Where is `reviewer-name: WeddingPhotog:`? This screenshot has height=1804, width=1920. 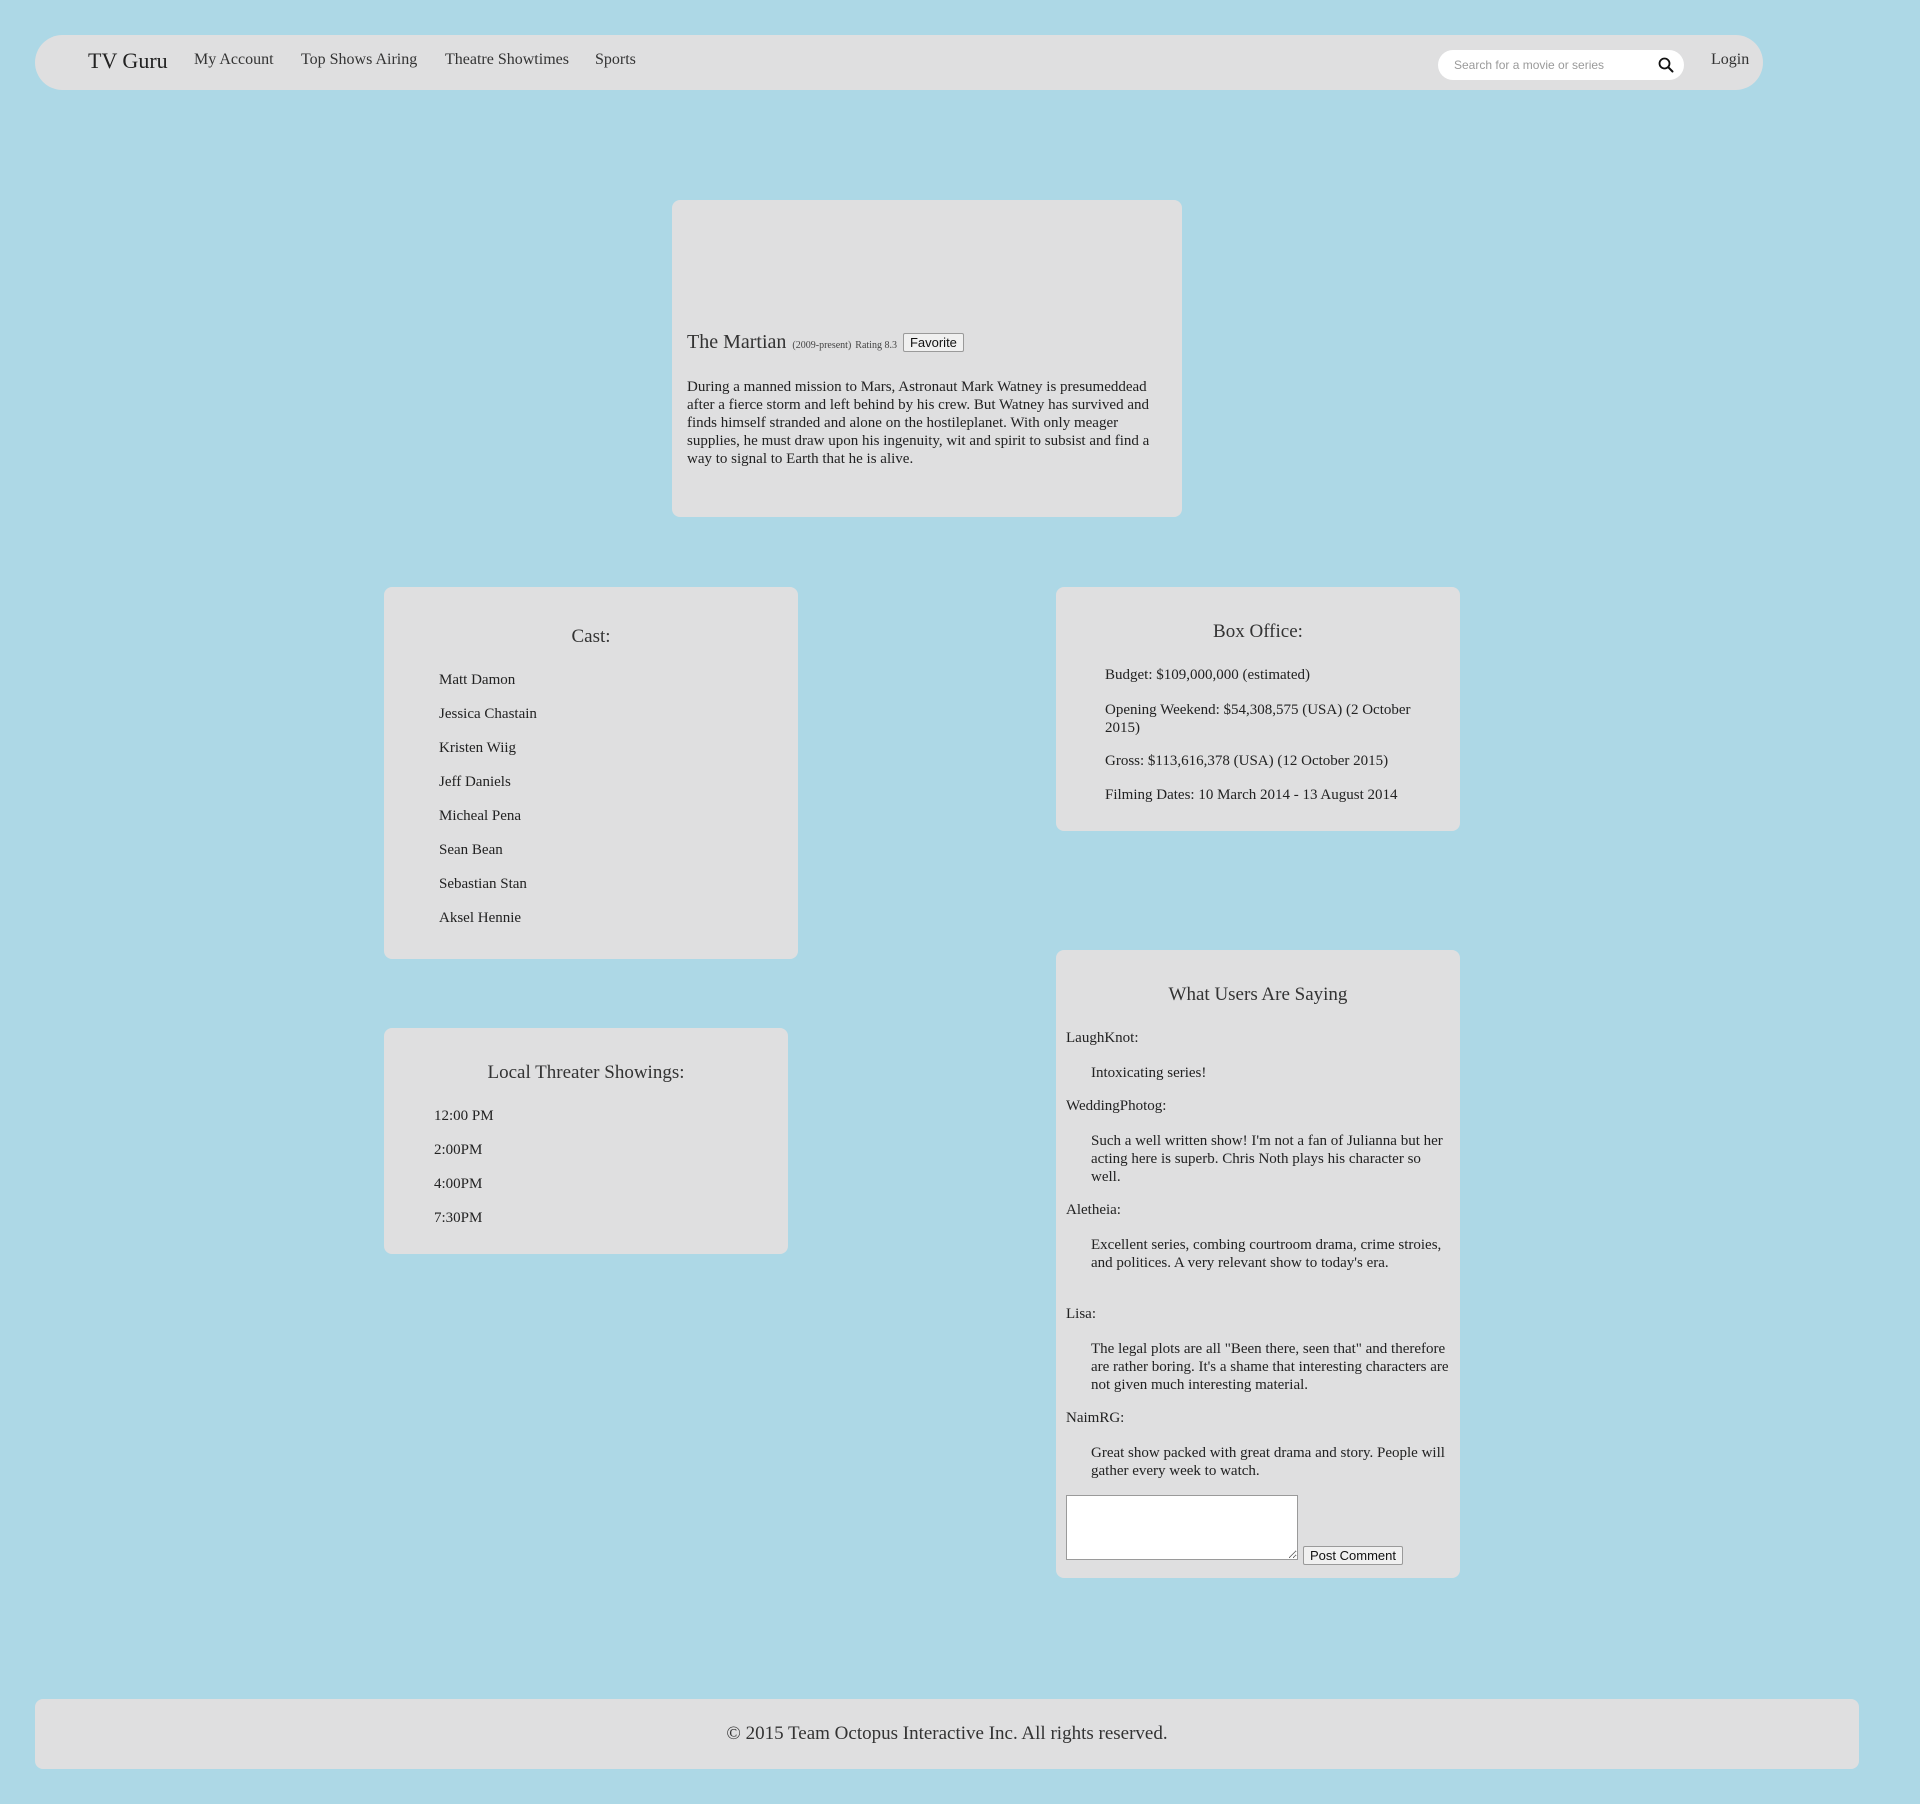
reviewer-name: WeddingPhotog: is located at coordinates (1116, 1106).